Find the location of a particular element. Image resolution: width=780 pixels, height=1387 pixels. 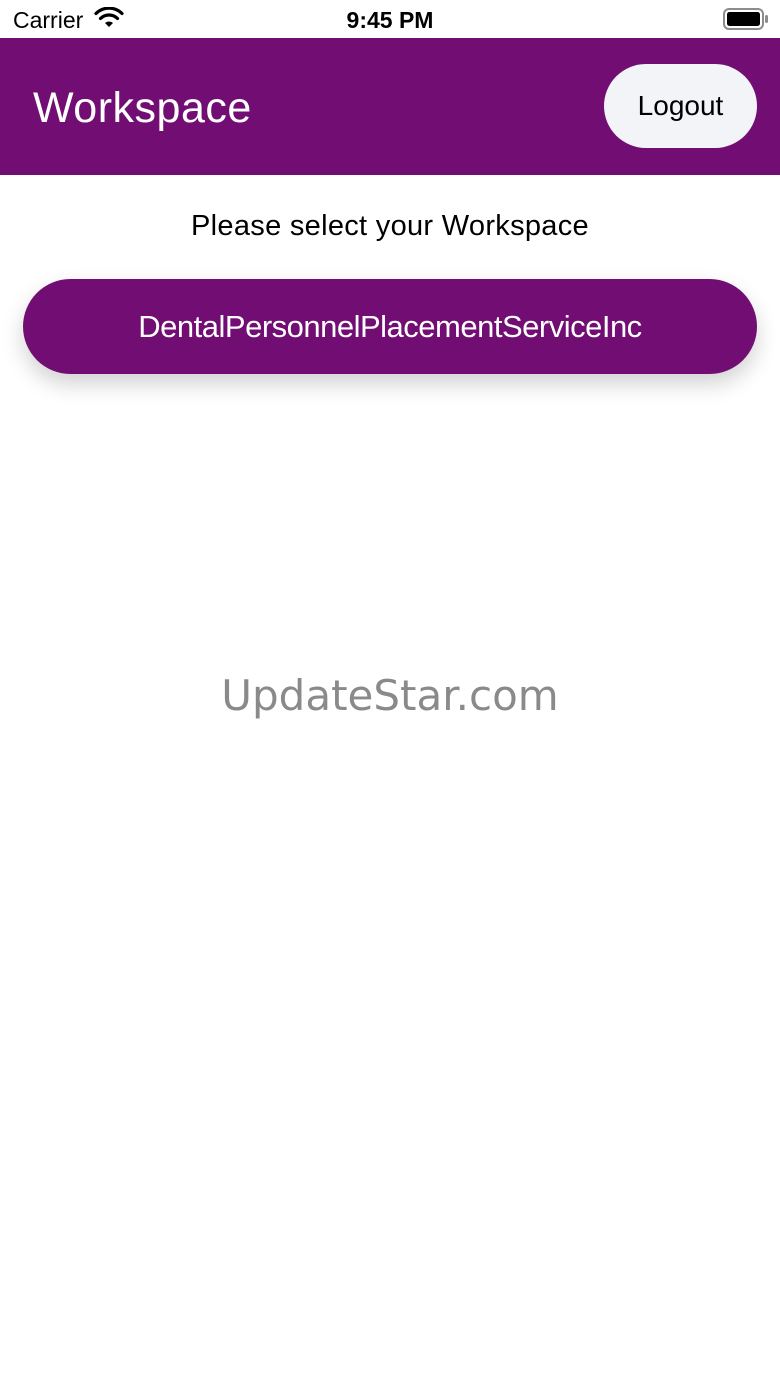

logout-button: Logout is located at coordinates (680, 106).